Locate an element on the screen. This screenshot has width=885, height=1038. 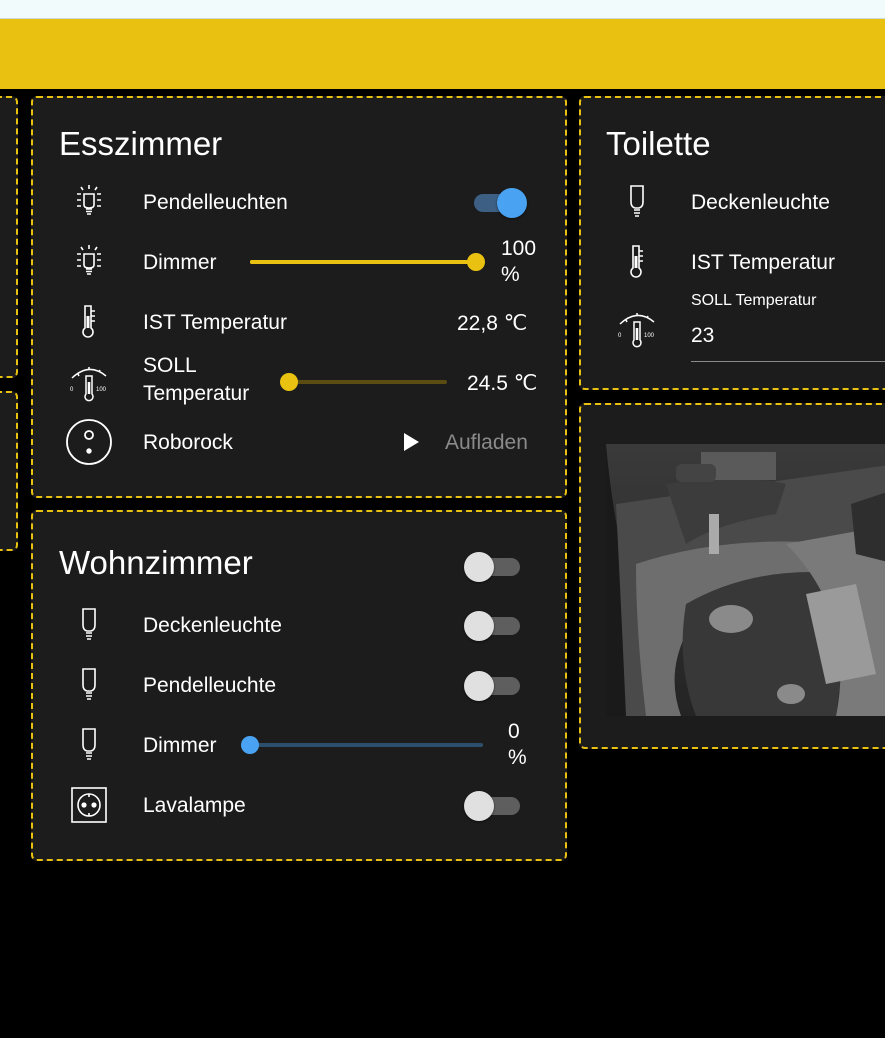
row-label: Pendelleuchte is located at coordinates (210, 685).